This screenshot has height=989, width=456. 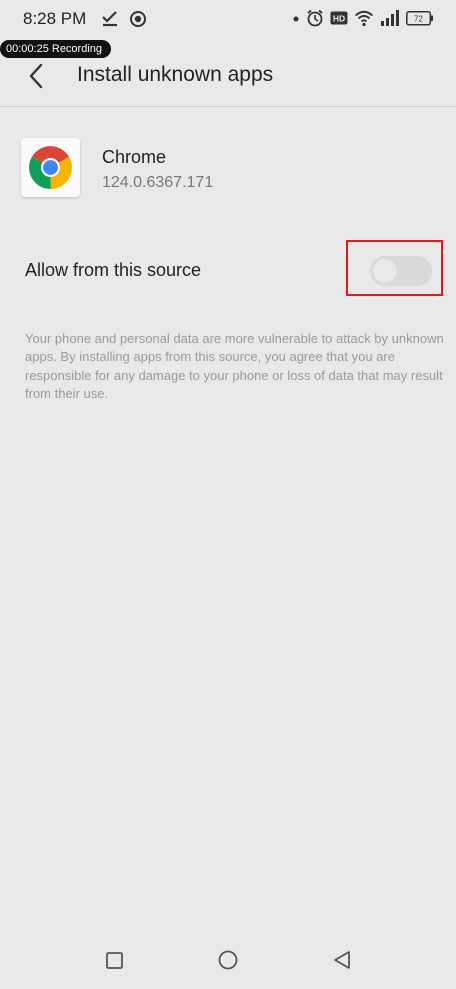 I want to click on status-time: 8:28 PM, so click(x=55, y=18).